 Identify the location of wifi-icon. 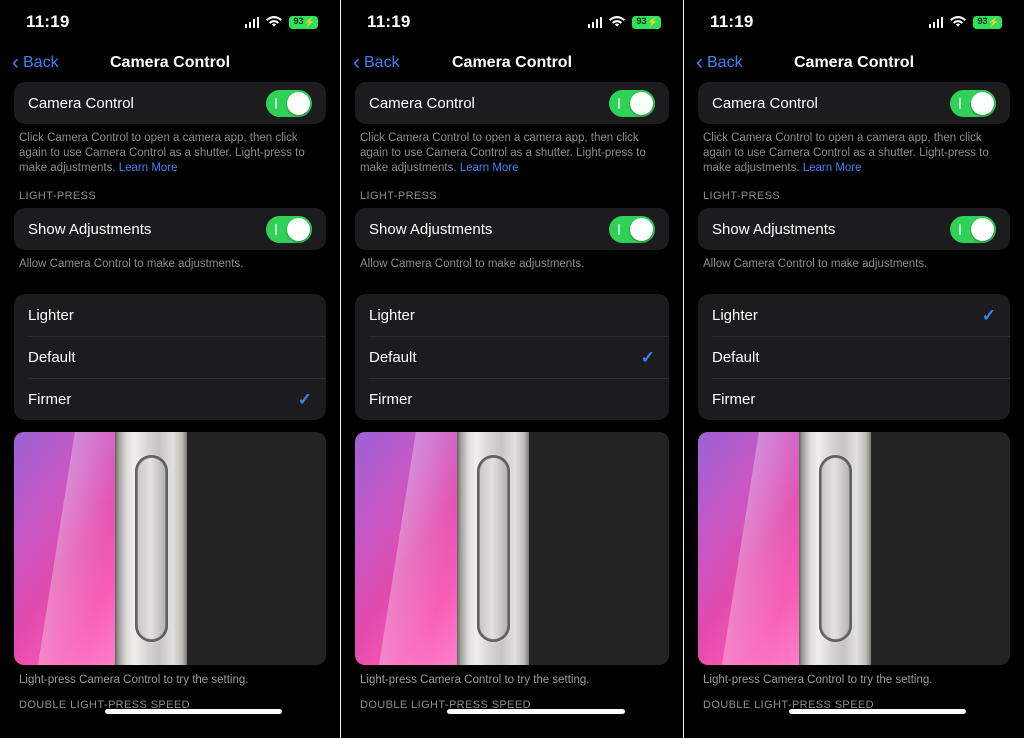
(617, 22).